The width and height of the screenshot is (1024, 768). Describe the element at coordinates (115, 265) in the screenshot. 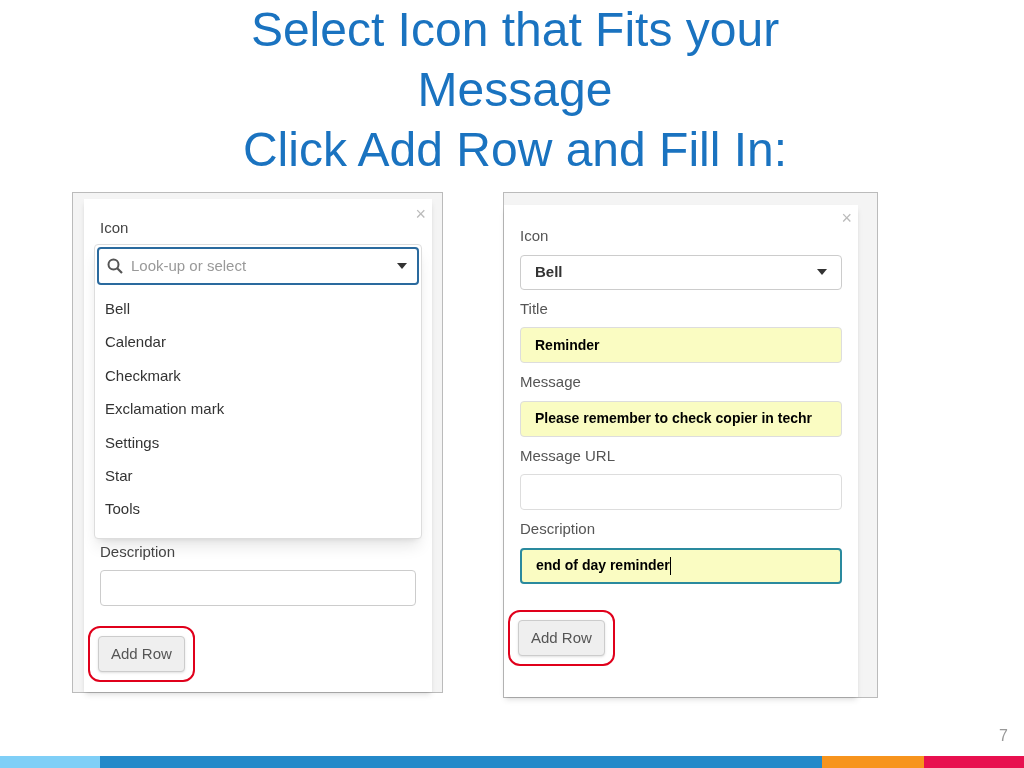

I see `search-icon` at that location.